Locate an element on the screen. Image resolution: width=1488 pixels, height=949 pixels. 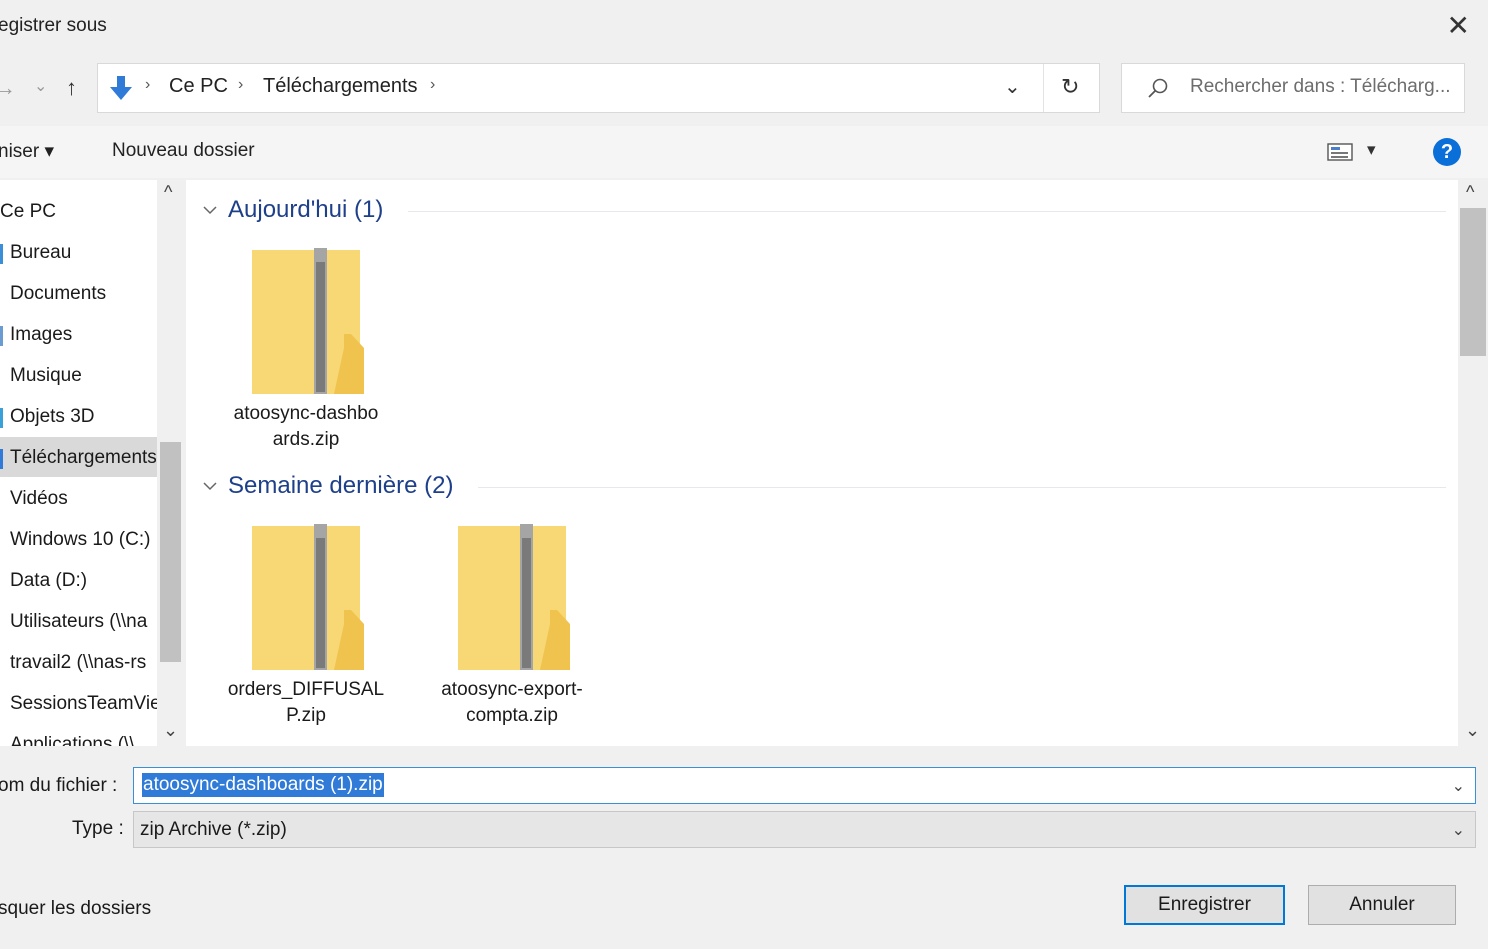
filename-input: atoosync-dashboards (1).zip is located at coordinates (263, 785).